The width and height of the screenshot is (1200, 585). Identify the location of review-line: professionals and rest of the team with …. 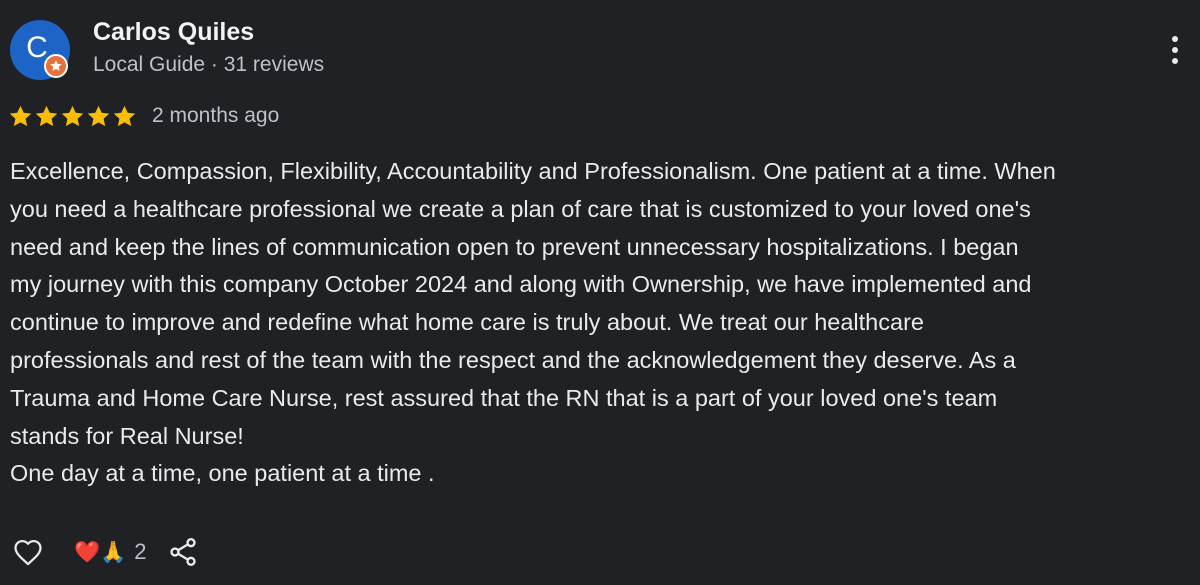
(513, 359).